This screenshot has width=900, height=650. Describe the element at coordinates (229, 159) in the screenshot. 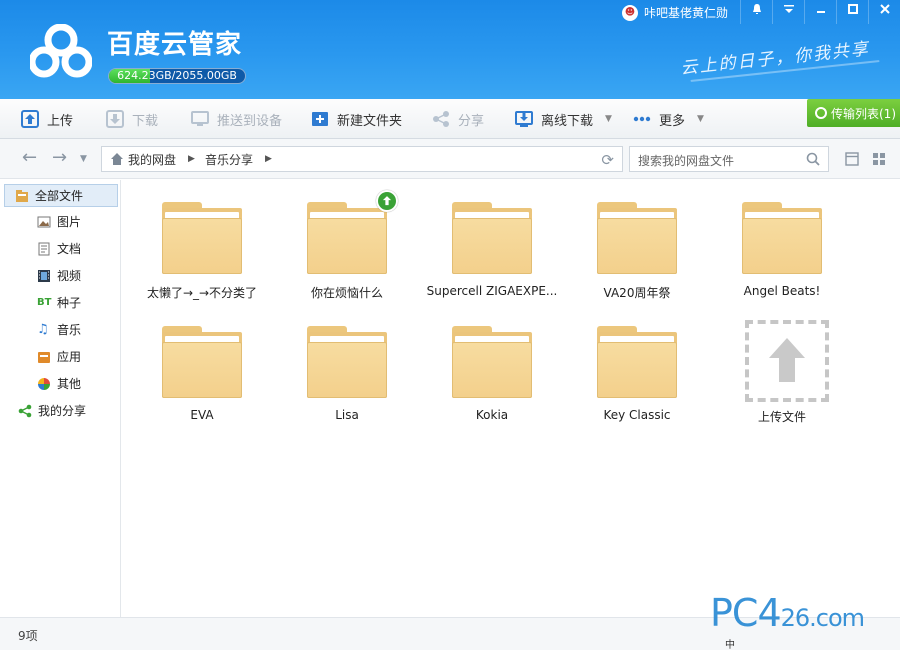

I see `breadcrumb-current: 音乐分享` at that location.